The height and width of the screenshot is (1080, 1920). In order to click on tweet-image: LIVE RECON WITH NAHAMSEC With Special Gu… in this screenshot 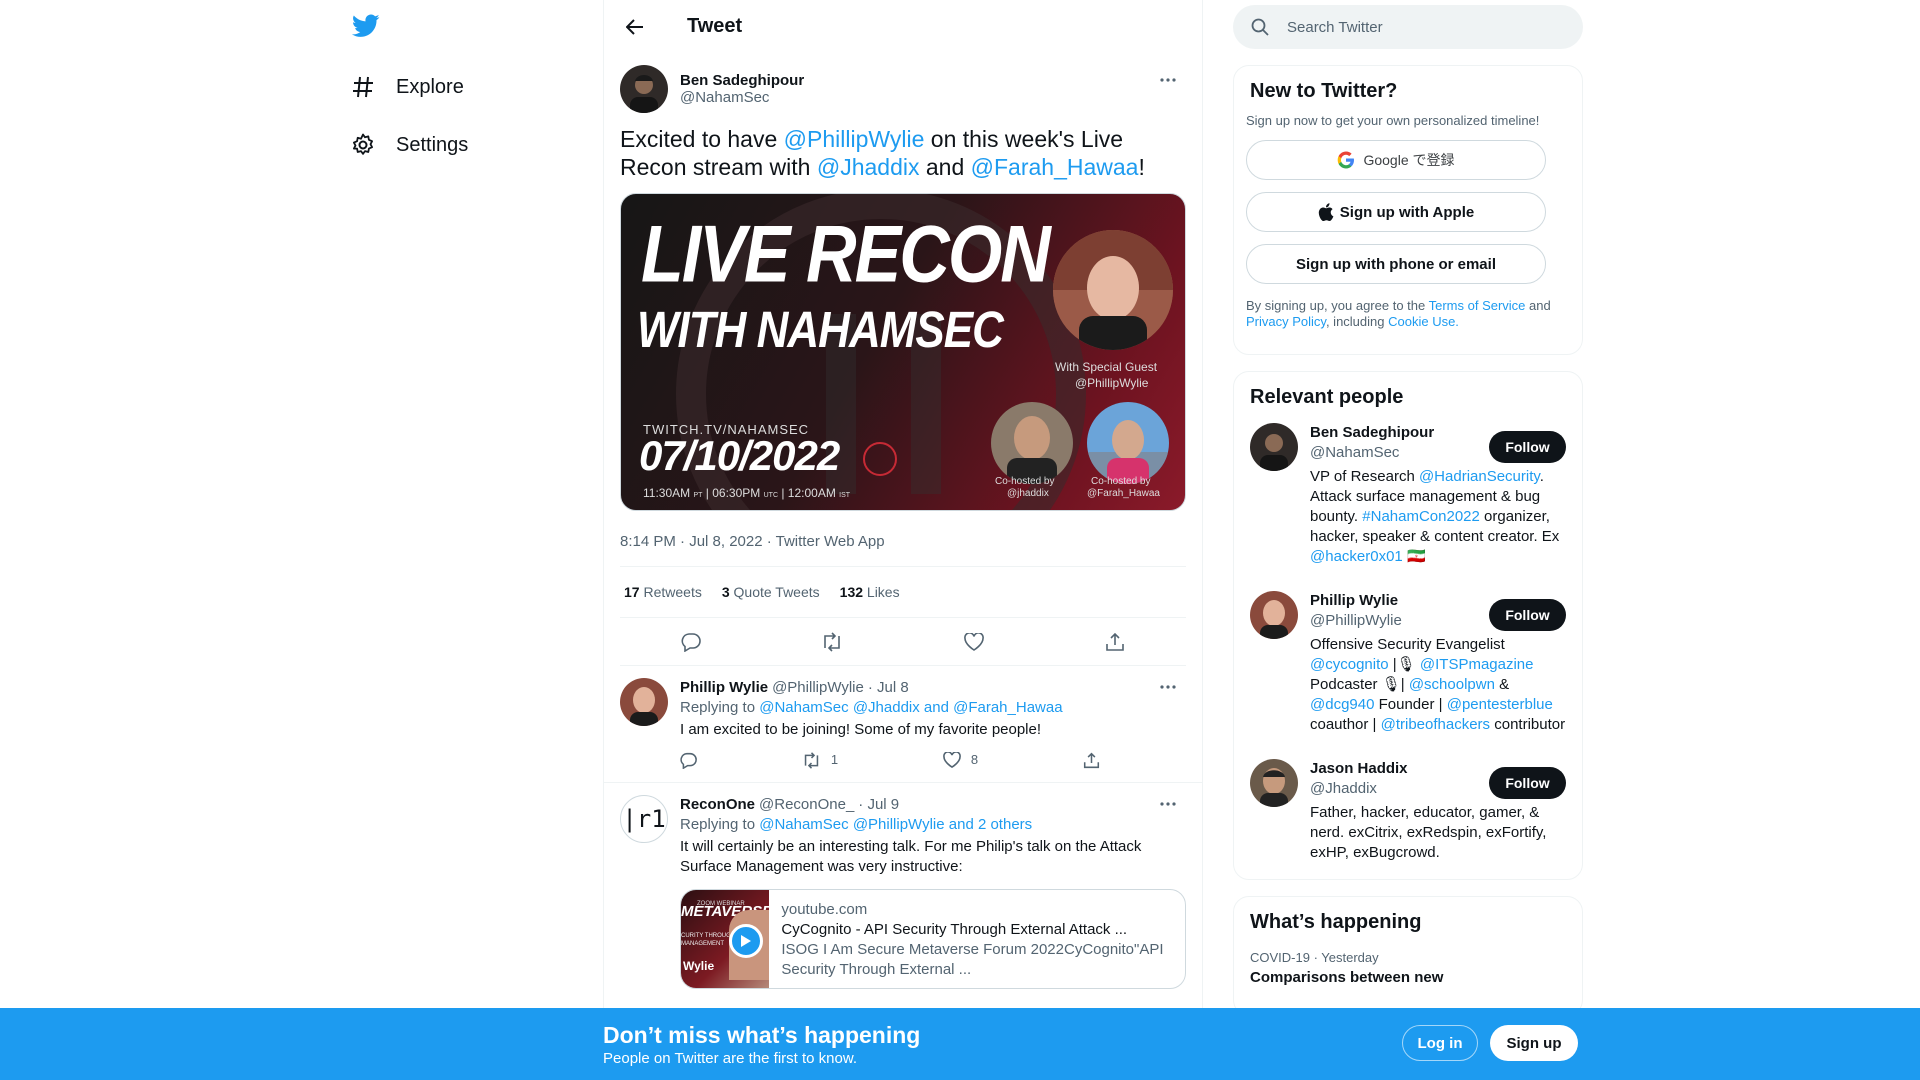, I will do `click(903, 352)`.